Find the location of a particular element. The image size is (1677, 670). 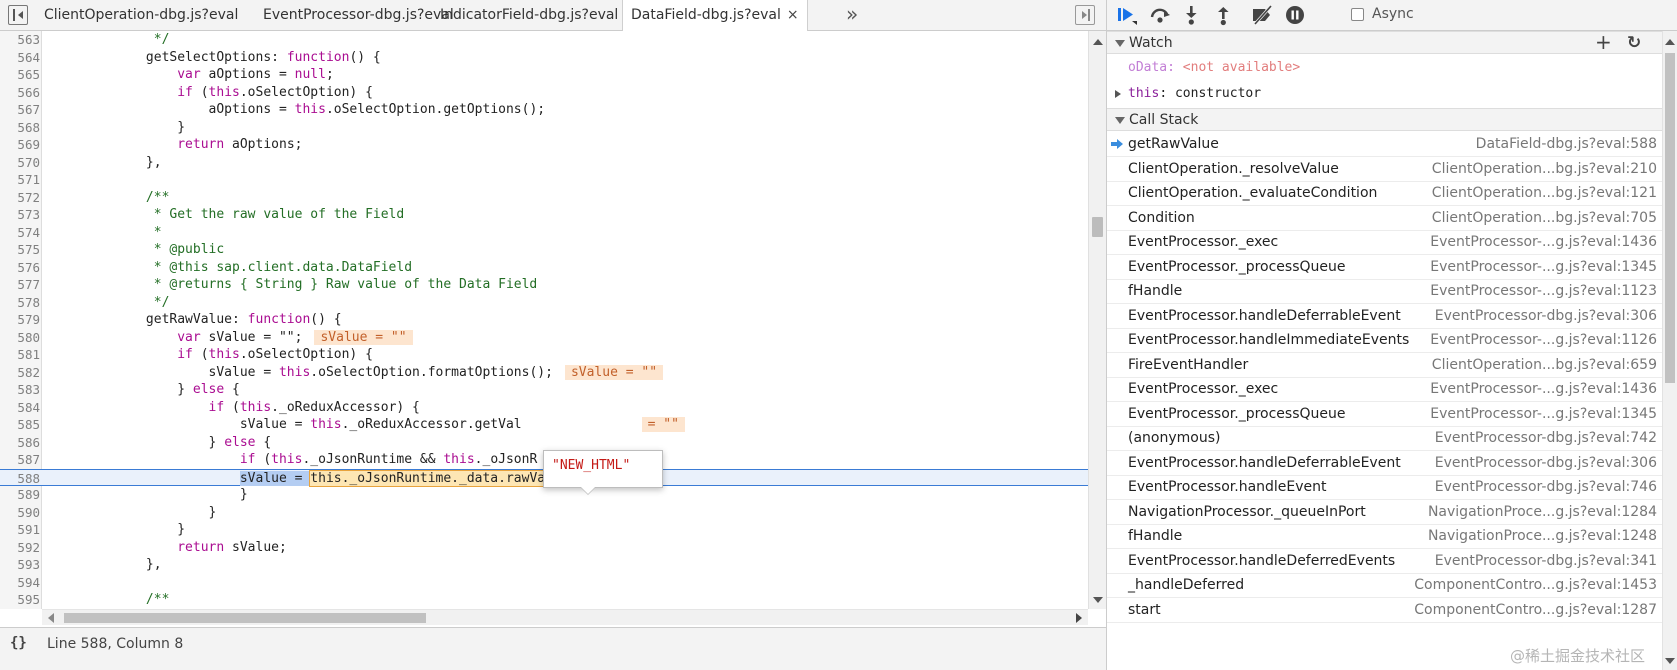

line-number: 589 is located at coordinates (20, 495).